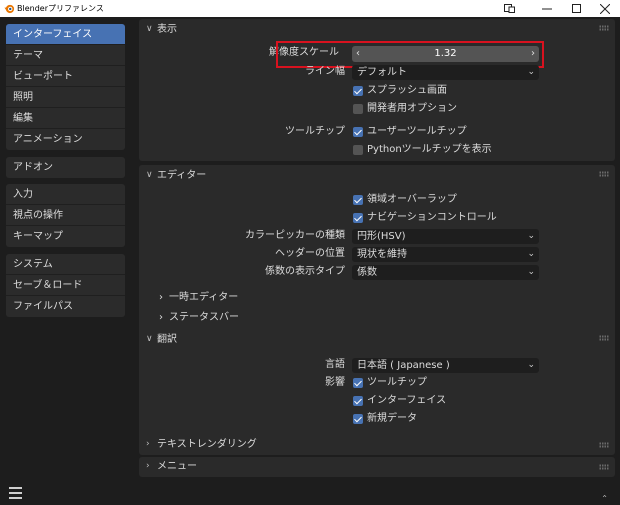 The height and width of the screenshot is (505, 620). Describe the element at coordinates (182, 175) in the screenshot. I see `panel-title: エディター` at that location.